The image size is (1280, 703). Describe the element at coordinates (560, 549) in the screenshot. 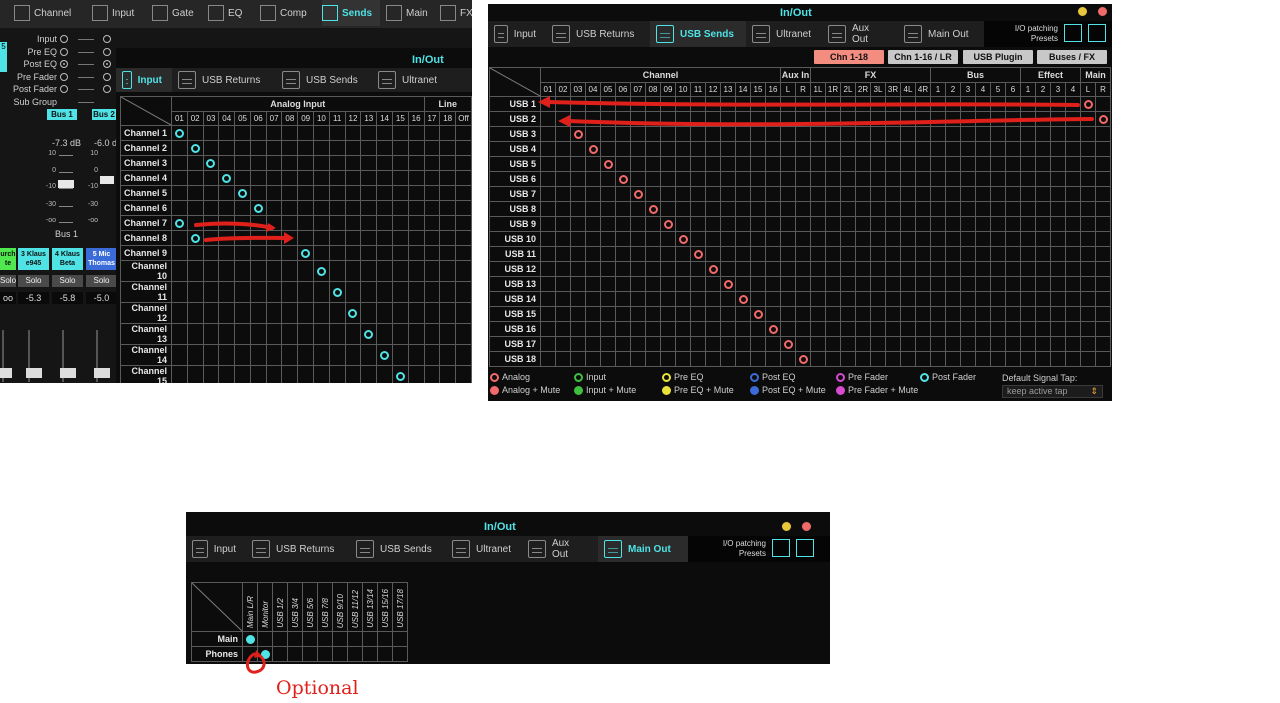

I see `tab-aux-out: Aux Out` at that location.